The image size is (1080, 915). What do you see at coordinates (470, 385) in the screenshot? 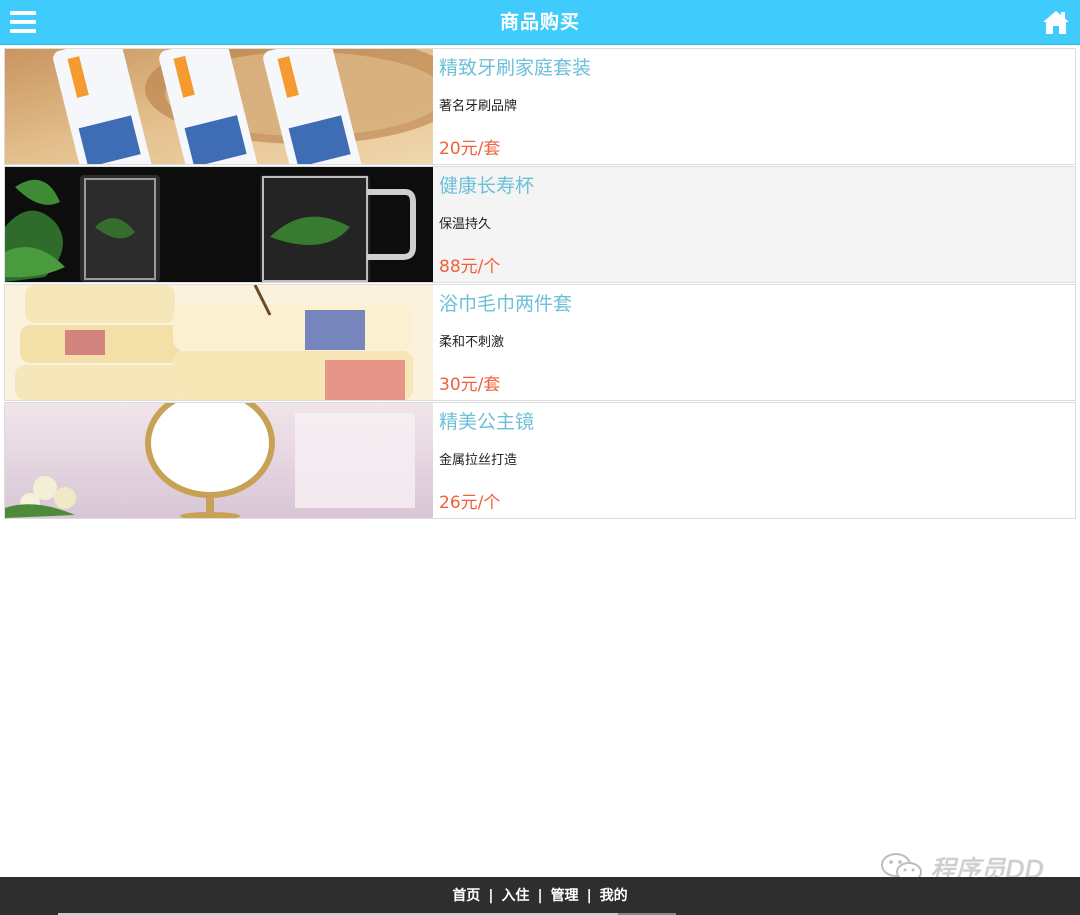
I see `product-price: 30元/套` at bounding box center [470, 385].